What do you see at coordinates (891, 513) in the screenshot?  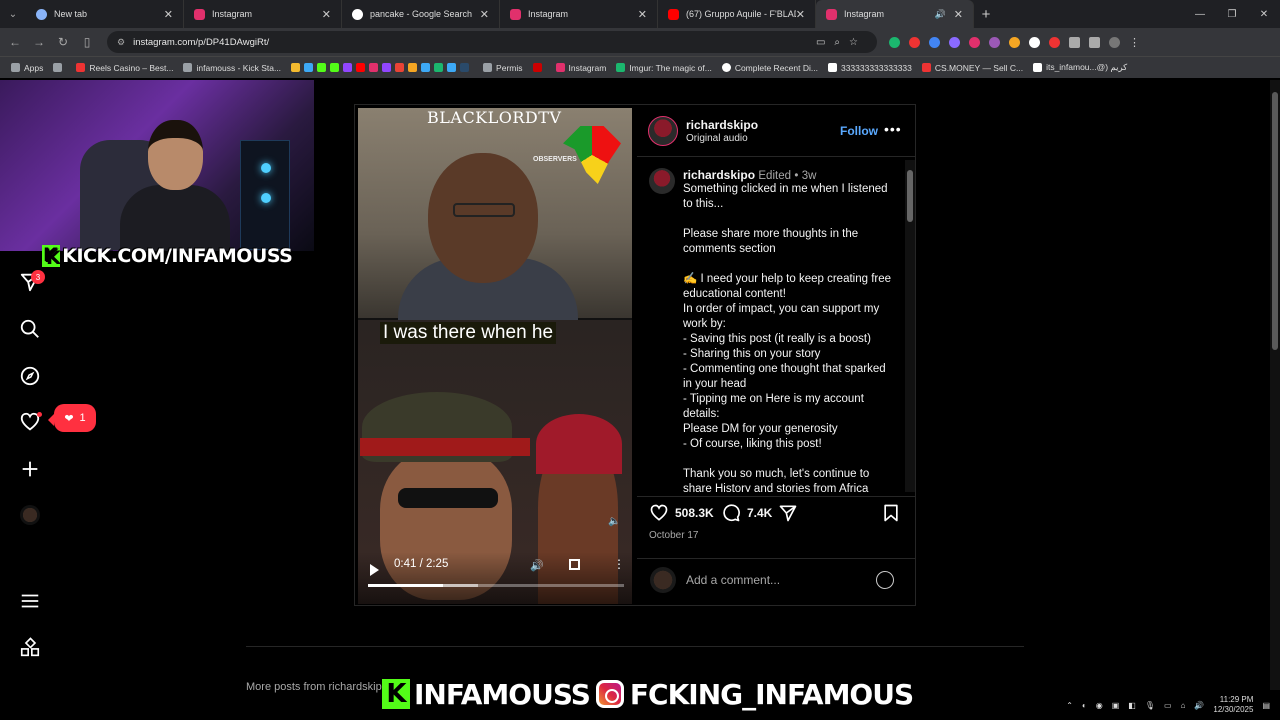 I see `save-button` at bounding box center [891, 513].